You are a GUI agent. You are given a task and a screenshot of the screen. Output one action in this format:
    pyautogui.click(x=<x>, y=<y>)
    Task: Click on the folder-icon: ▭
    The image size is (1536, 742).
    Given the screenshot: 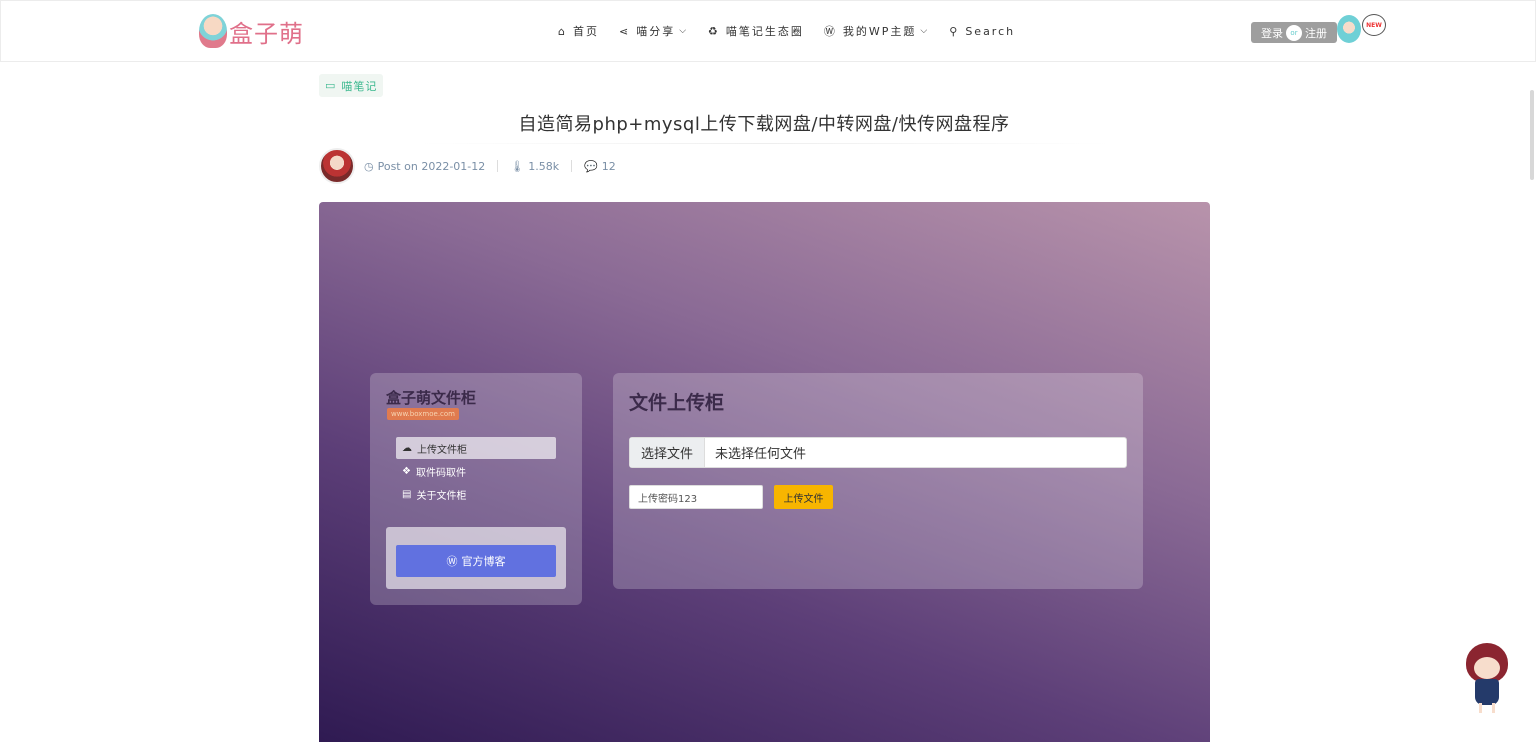 What is the action you would take?
    pyautogui.click(x=331, y=85)
    